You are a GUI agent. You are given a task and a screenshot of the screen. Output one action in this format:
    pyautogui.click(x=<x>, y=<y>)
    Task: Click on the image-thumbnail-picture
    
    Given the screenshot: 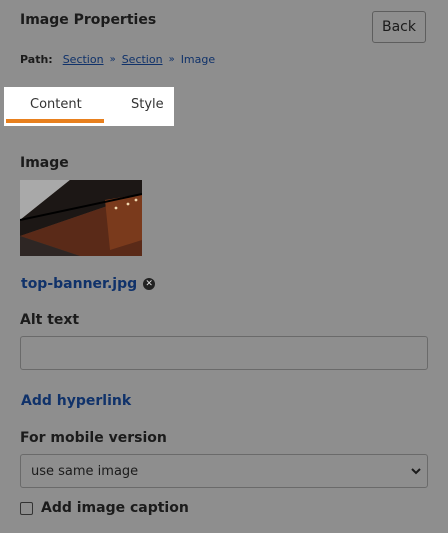 What is the action you would take?
    pyautogui.click(x=81, y=218)
    